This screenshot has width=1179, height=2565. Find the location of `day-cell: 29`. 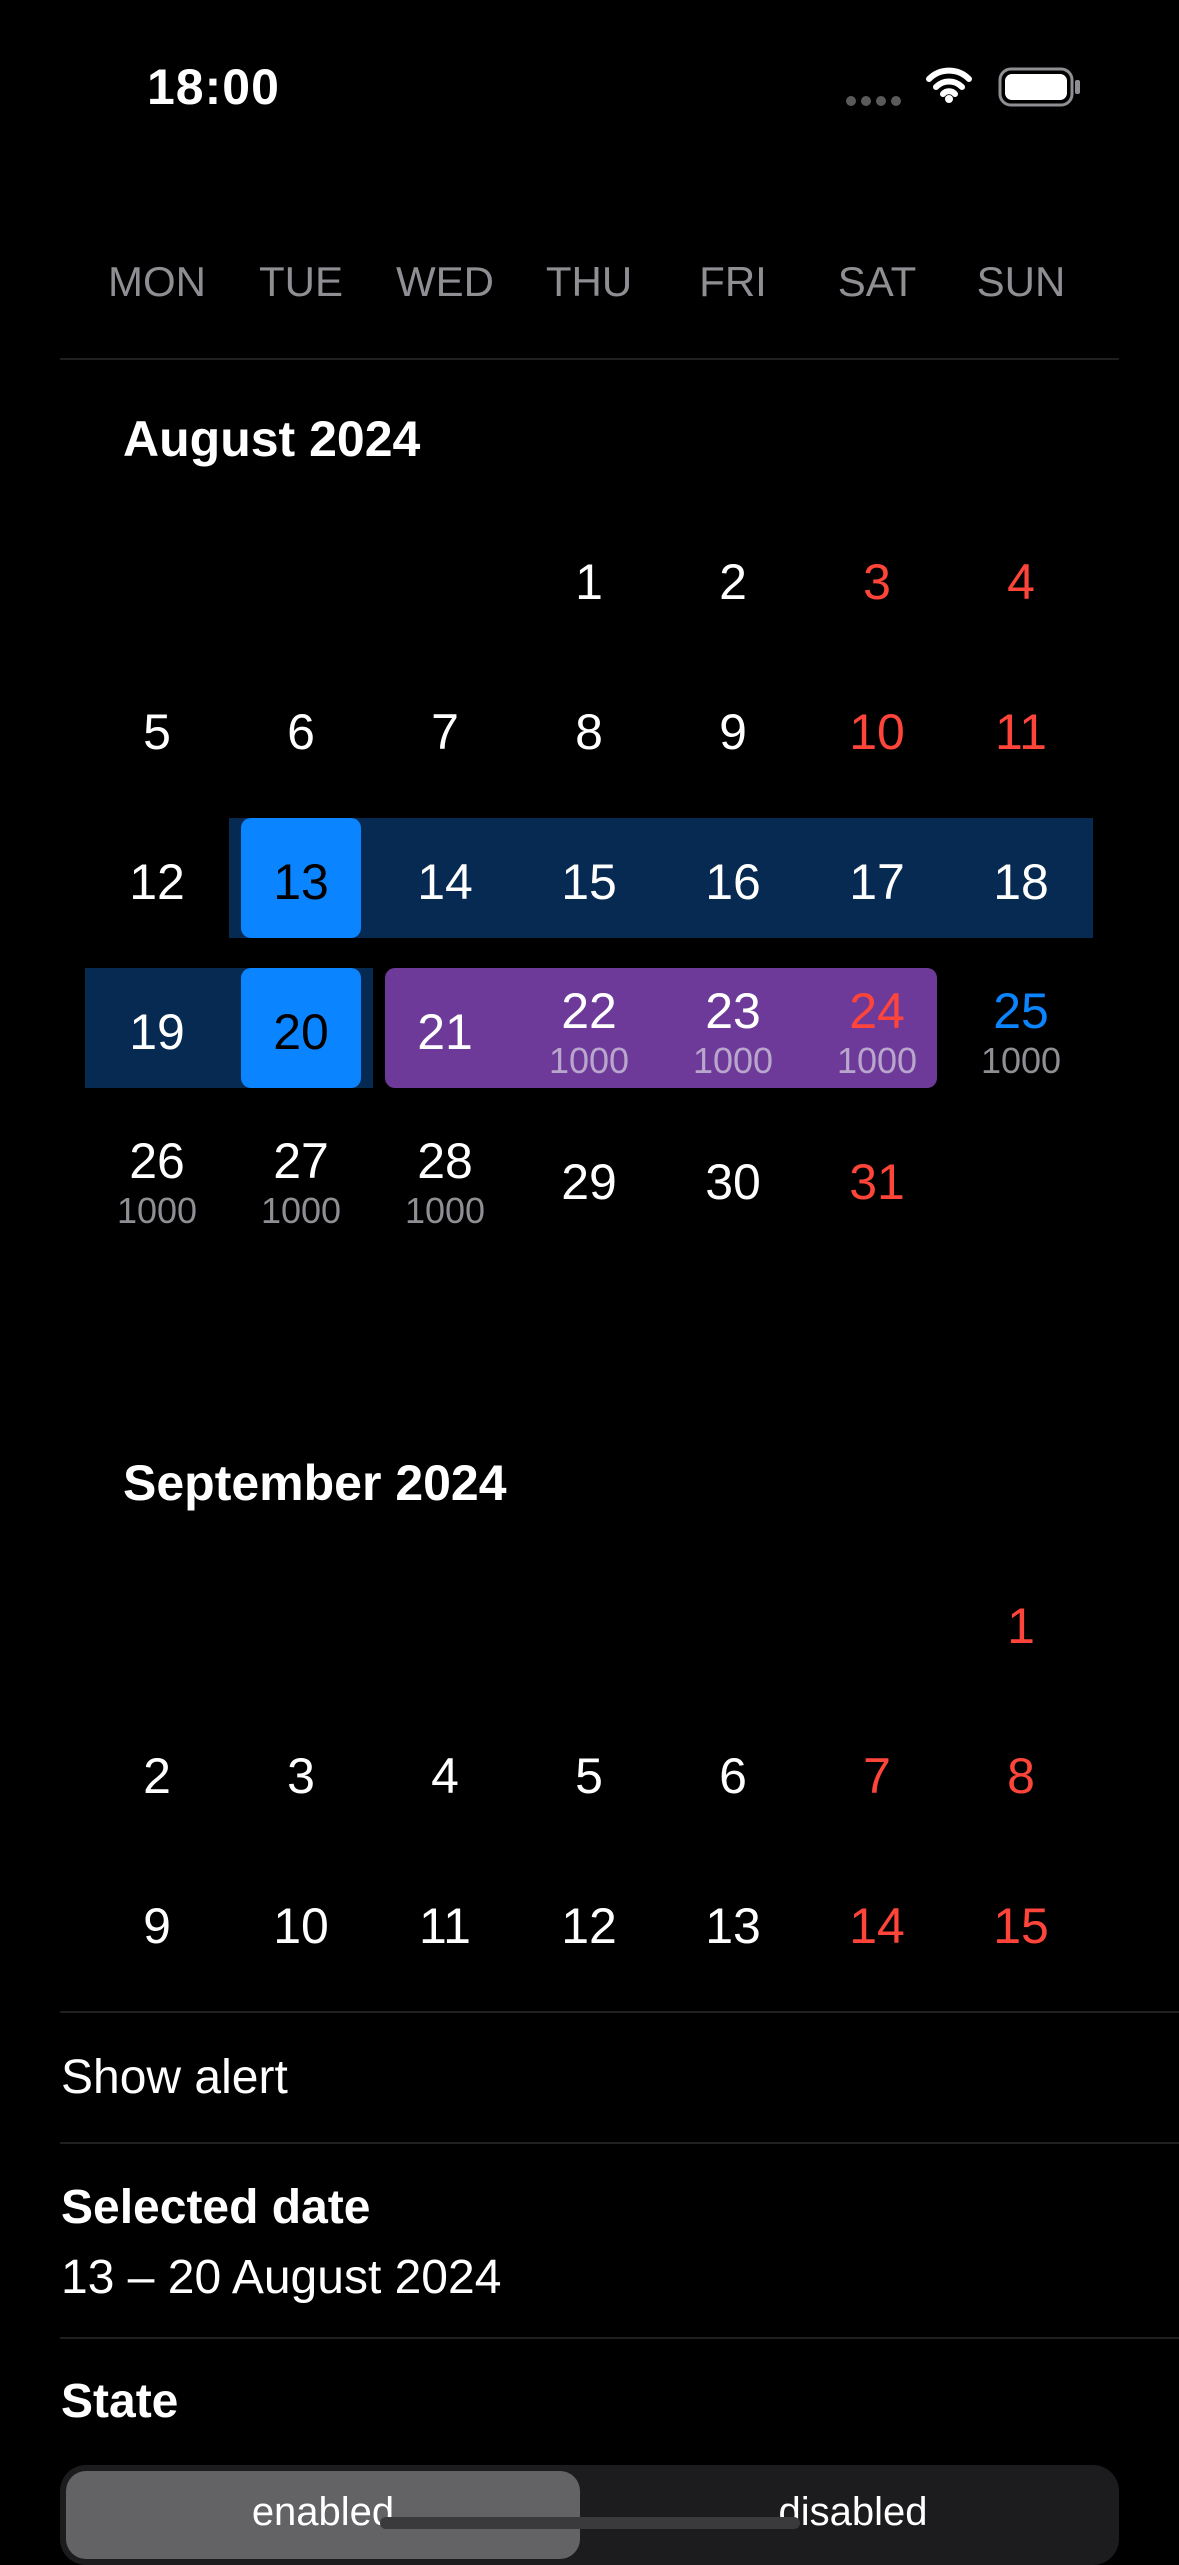

day-cell: 29 is located at coordinates (589, 1180).